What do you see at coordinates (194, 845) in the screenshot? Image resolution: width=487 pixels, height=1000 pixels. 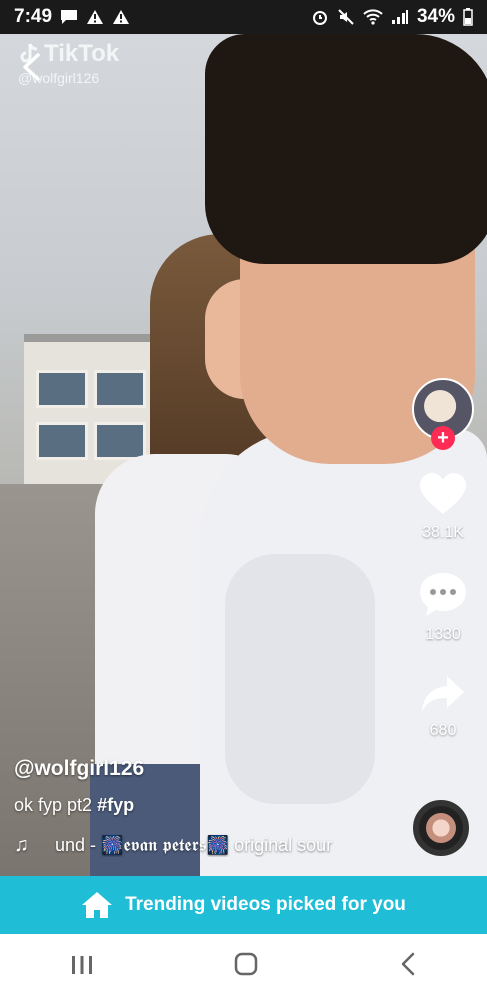 I see `music-title: und - 🎆𝖊𝖛𝖆𝖓 𝖕𝖊𝖙𝖊𝖗𝖘🎆 original sour` at bounding box center [194, 845].